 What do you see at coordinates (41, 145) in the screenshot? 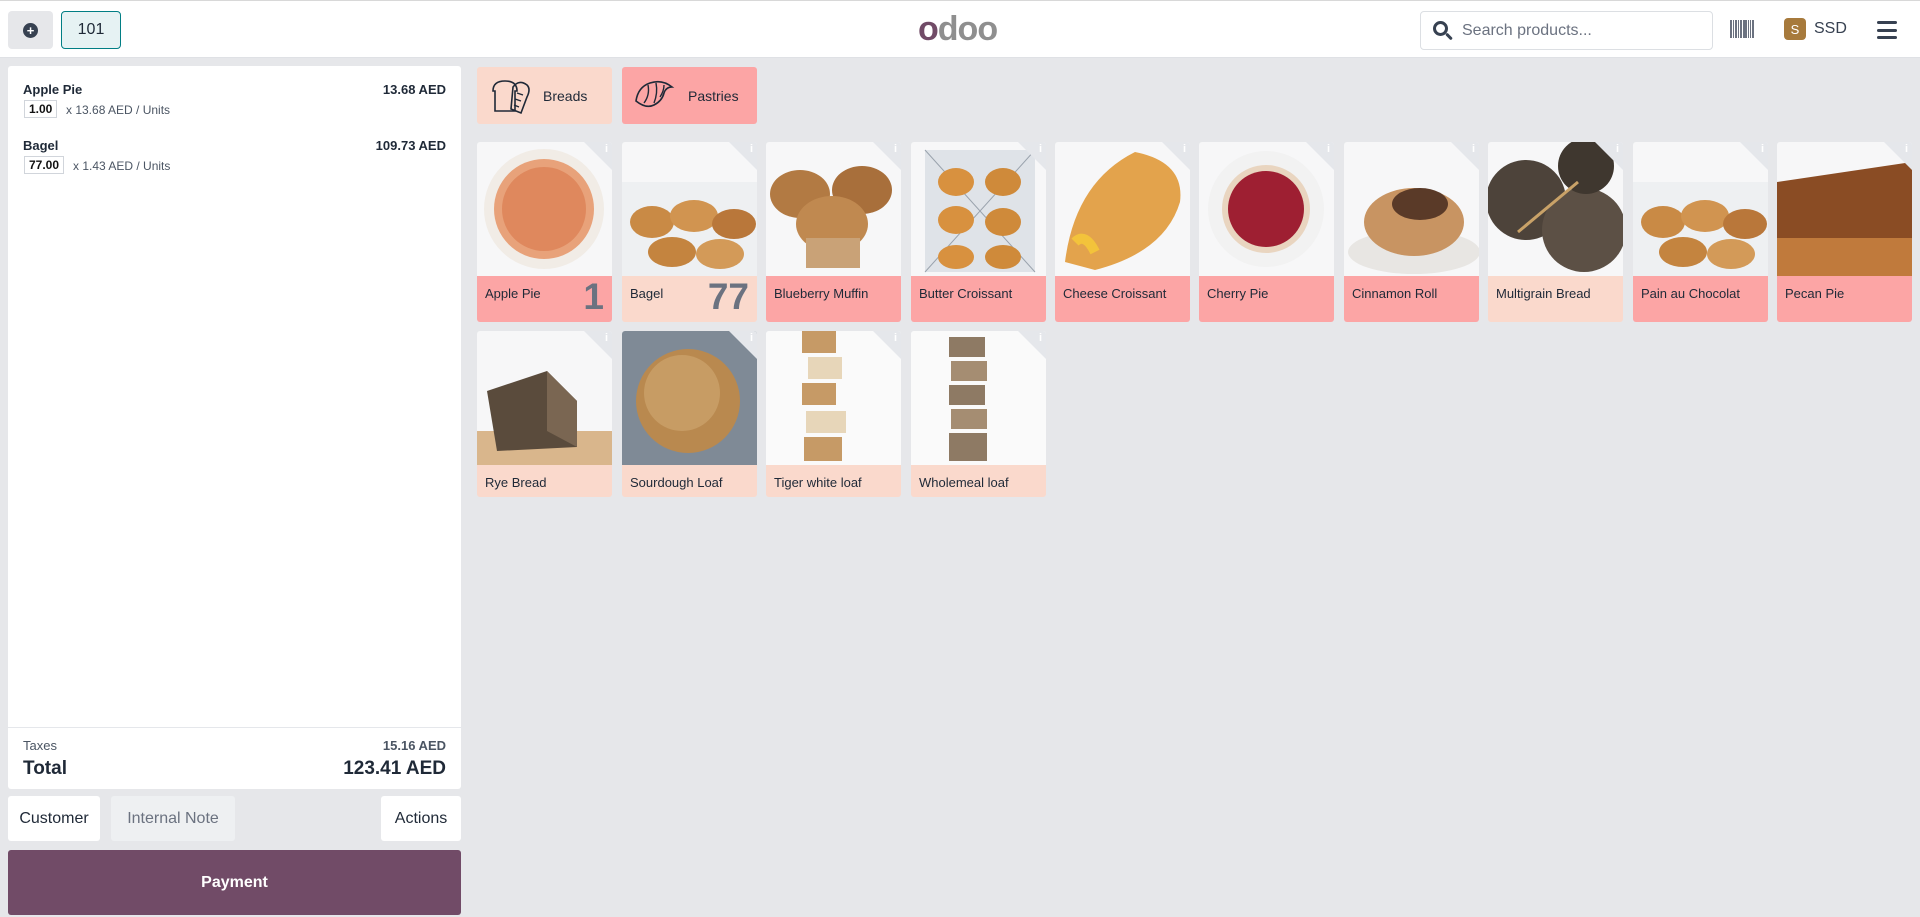
I see `order-line-name: Bagel` at bounding box center [41, 145].